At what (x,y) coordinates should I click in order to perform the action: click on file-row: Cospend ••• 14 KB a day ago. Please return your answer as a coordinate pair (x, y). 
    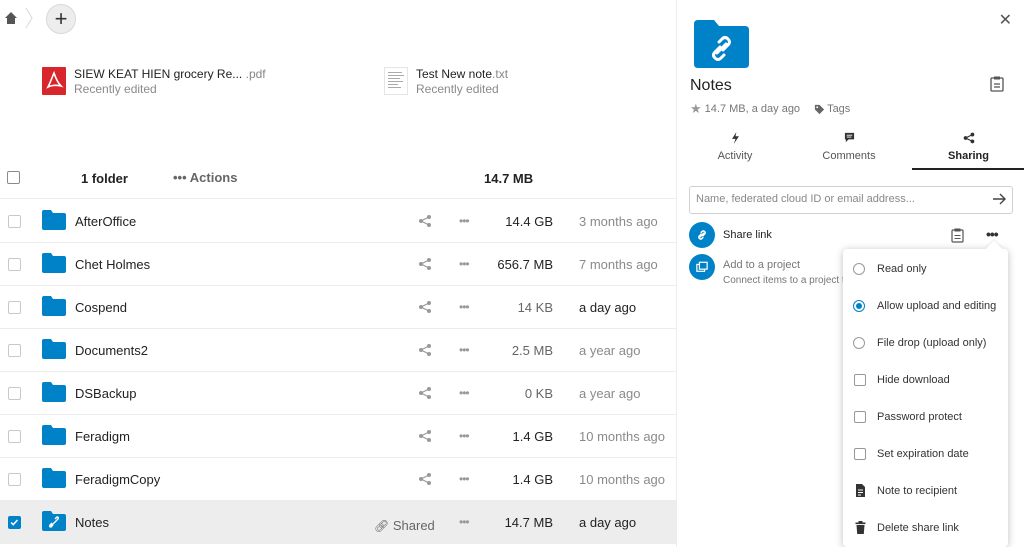
    Looking at the image, I should click on (338, 307).